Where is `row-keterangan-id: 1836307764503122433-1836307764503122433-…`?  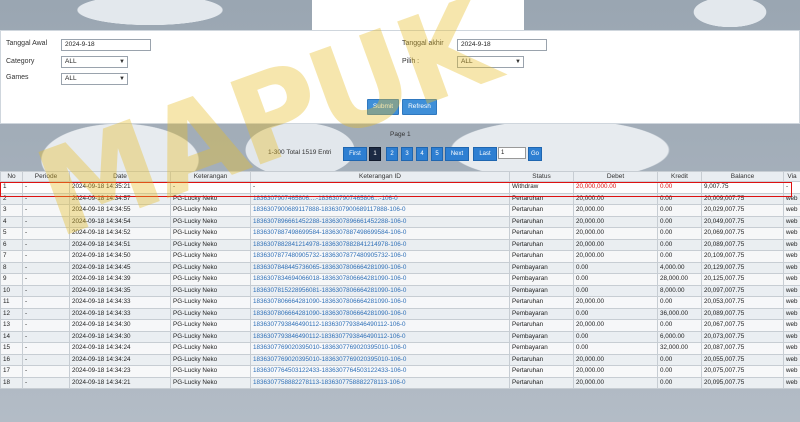 row-keterangan-id: 1836307764503122433-1836307764503122433-… is located at coordinates (380, 371).